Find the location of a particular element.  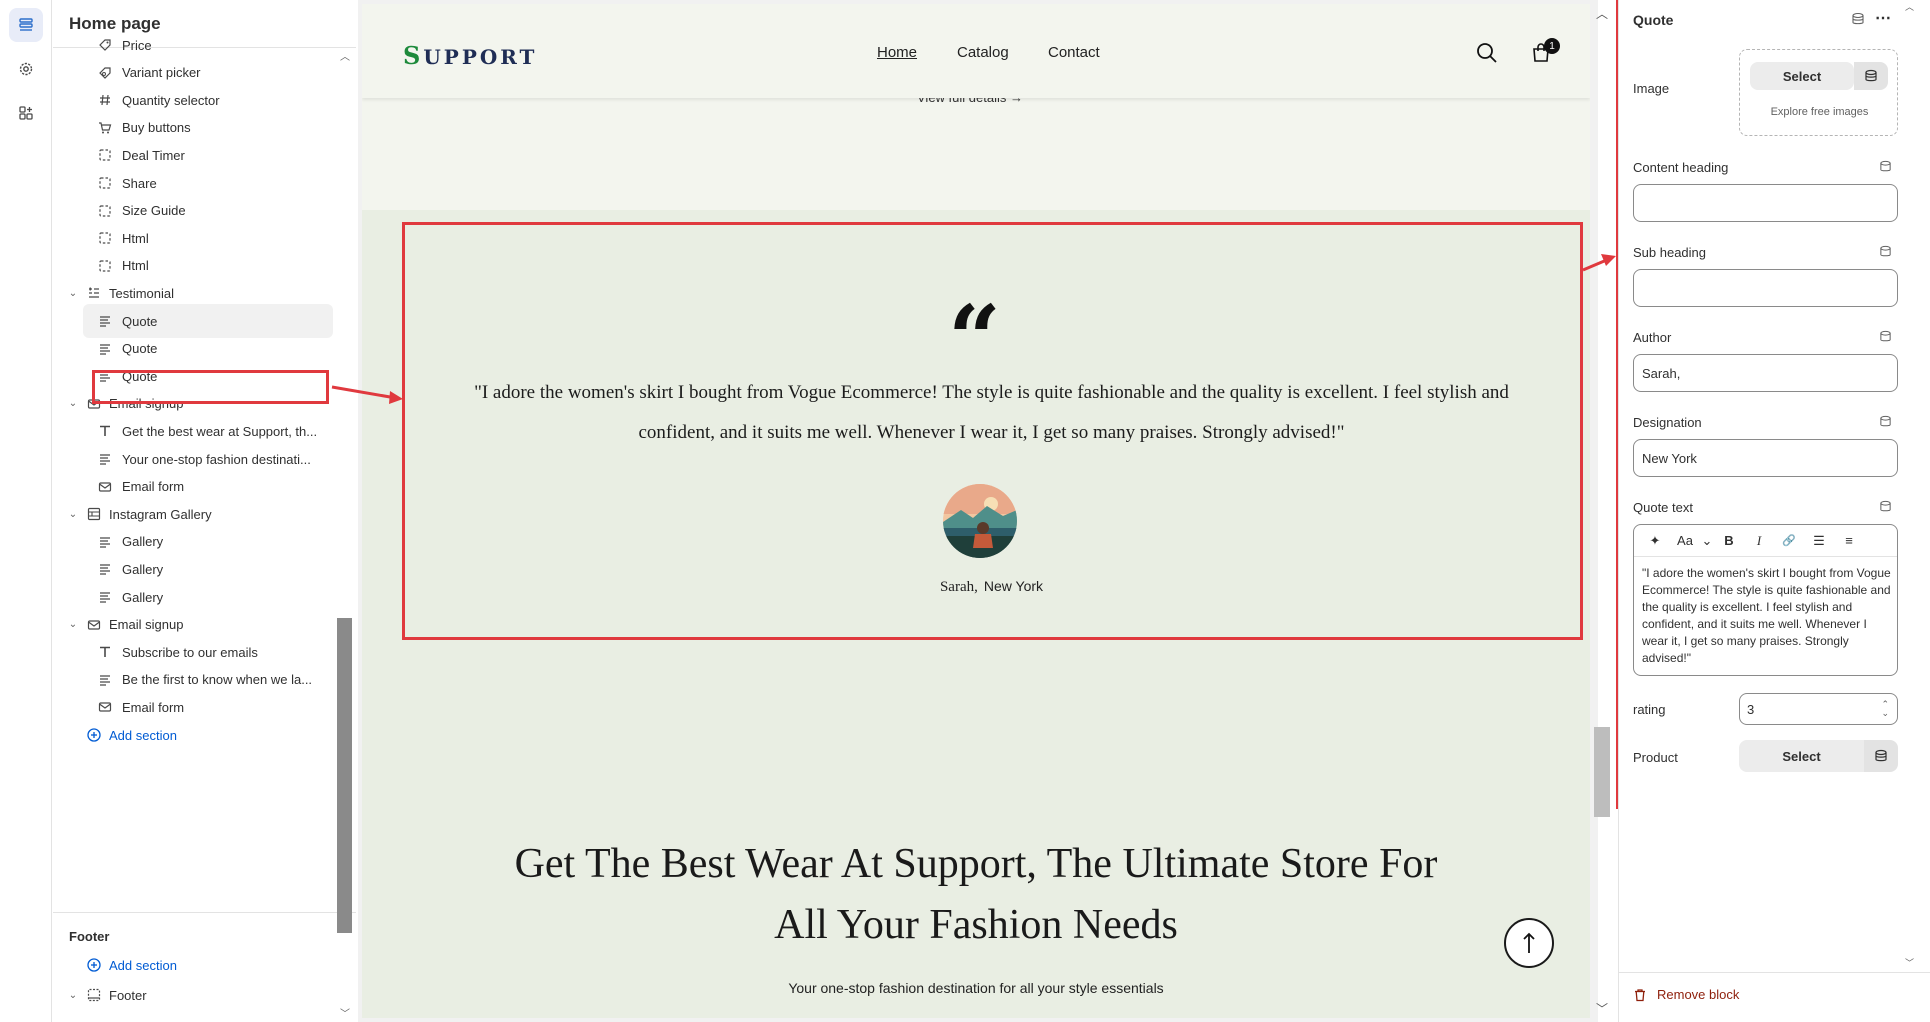

sidebar-item-label: Quantity selector is located at coordinates (171, 100).